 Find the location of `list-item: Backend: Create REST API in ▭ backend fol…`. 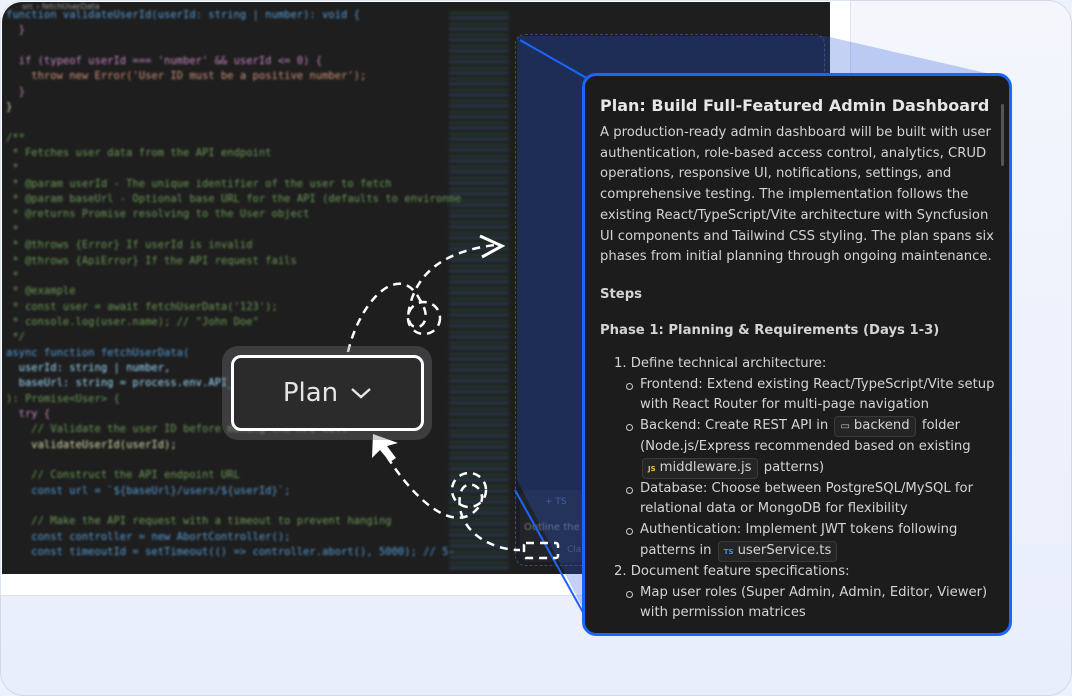

list-item: Backend: Create REST API in ▭ backend fol… is located at coordinates (797, 447).